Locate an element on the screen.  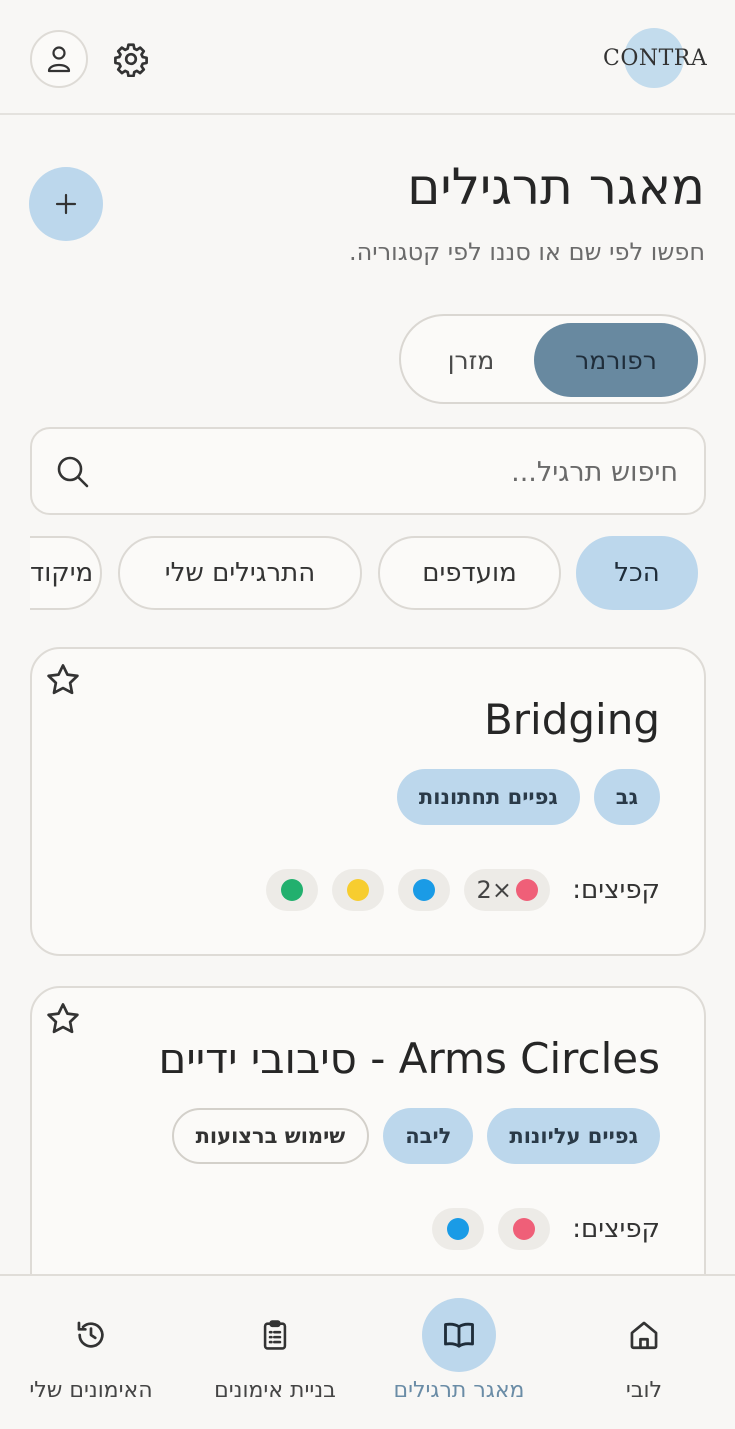
filter-chips: הכל מועדפים התרגילים שלי מיקוד is located at coordinates (382, 574).